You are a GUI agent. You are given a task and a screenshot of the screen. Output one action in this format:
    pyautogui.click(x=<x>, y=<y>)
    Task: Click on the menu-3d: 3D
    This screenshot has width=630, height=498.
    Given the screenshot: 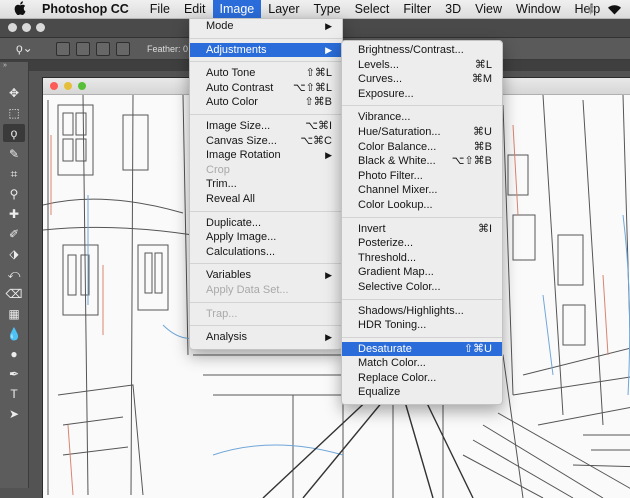 What is the action you would take?
    pyautogui.click(x=453, y=9)
    